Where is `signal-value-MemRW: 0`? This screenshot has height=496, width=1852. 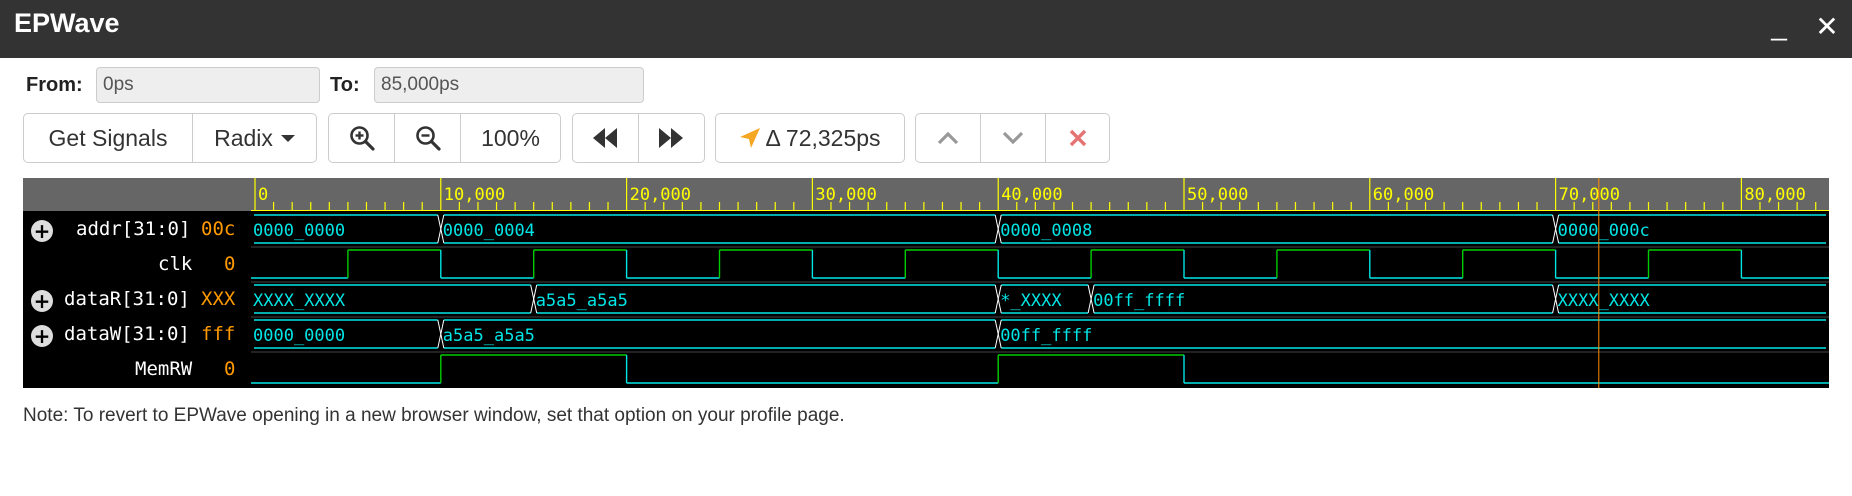 signal-value-MemRW: 0 is located at coordinates (230, 369).